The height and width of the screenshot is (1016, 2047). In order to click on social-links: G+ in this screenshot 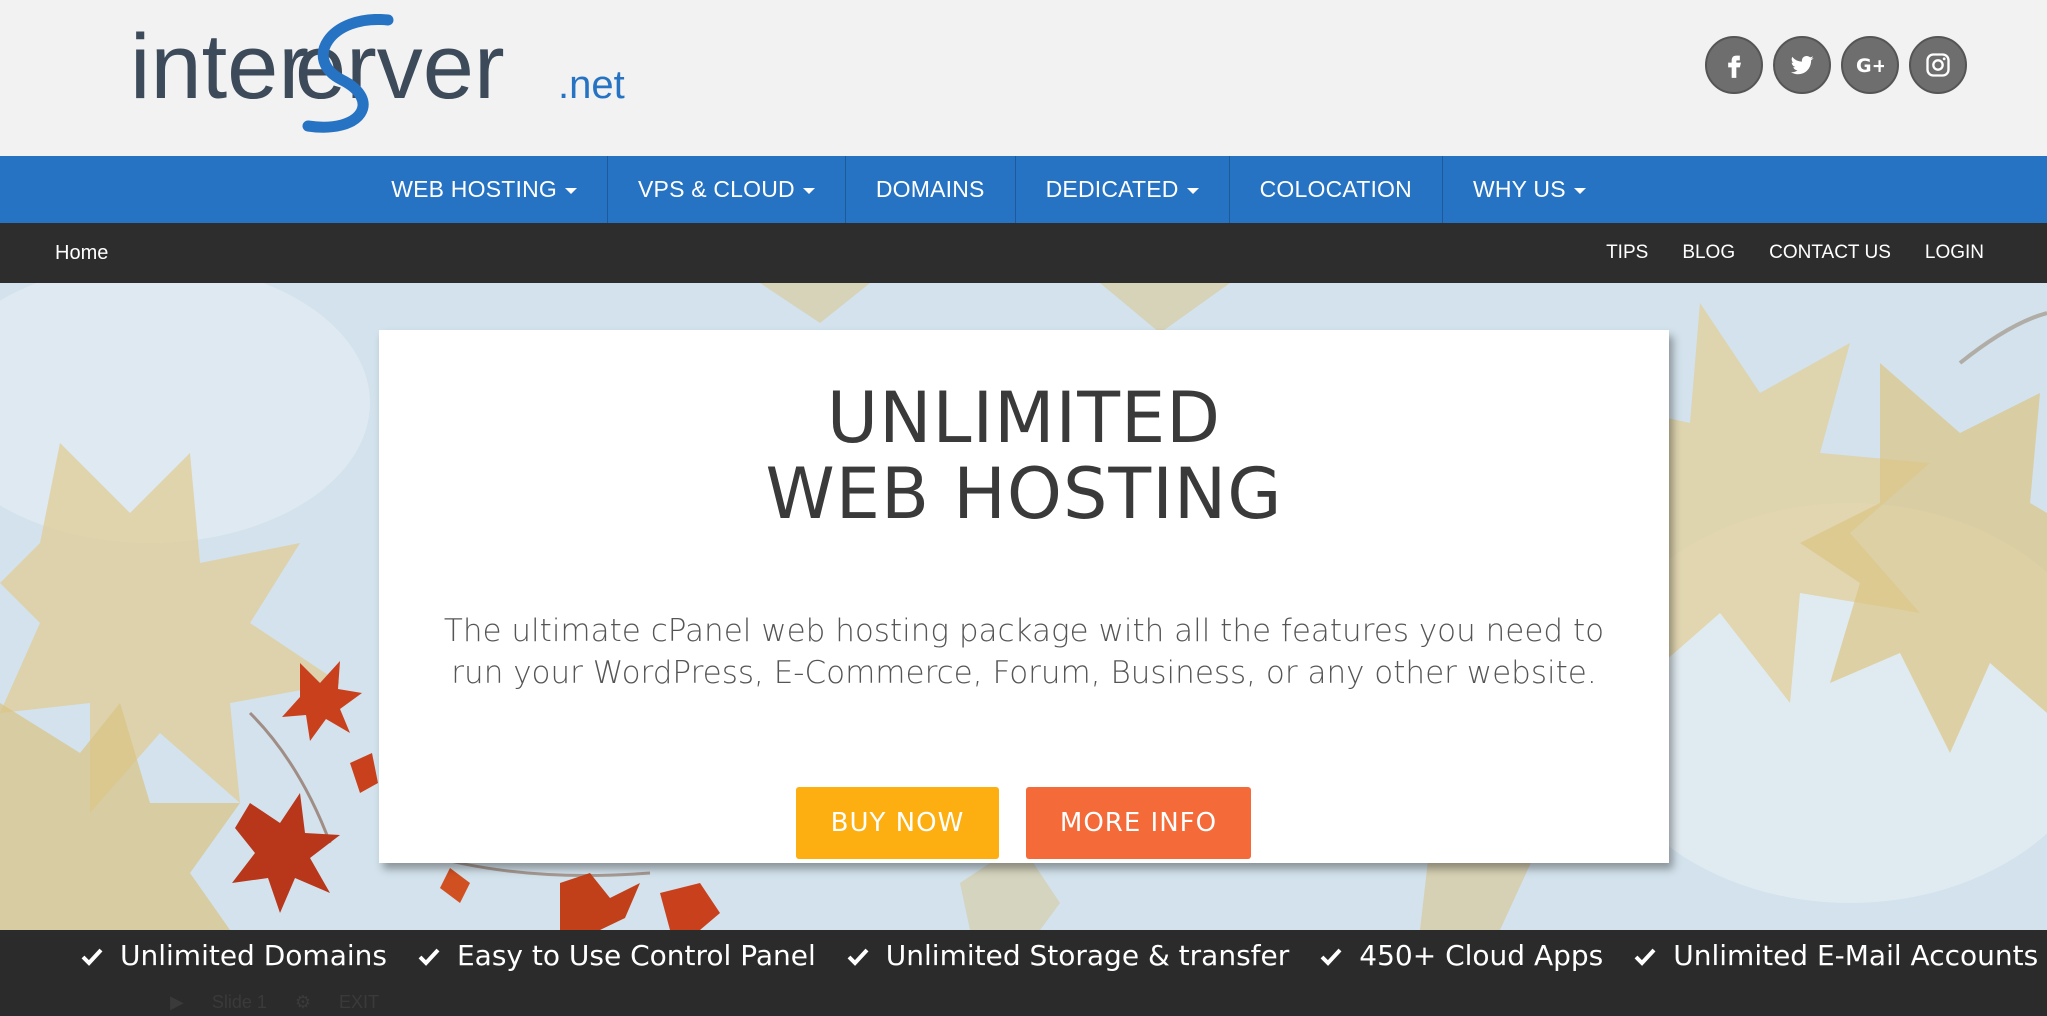, I will do `click(1836, 65)`.